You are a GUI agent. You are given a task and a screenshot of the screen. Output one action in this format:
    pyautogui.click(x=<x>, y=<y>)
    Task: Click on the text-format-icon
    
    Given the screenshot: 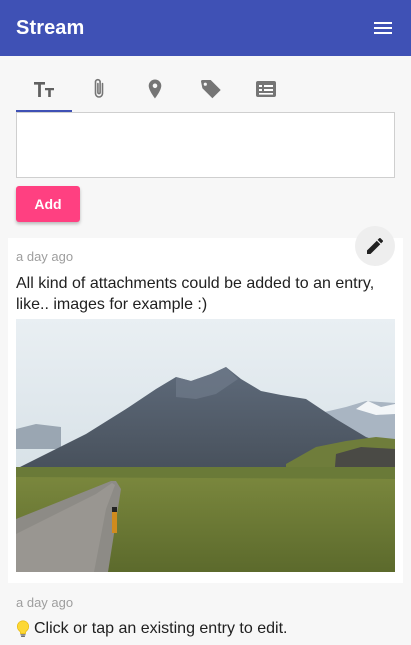 What is the action you would take?
    pyautogui.click(x=43, y=89)
    